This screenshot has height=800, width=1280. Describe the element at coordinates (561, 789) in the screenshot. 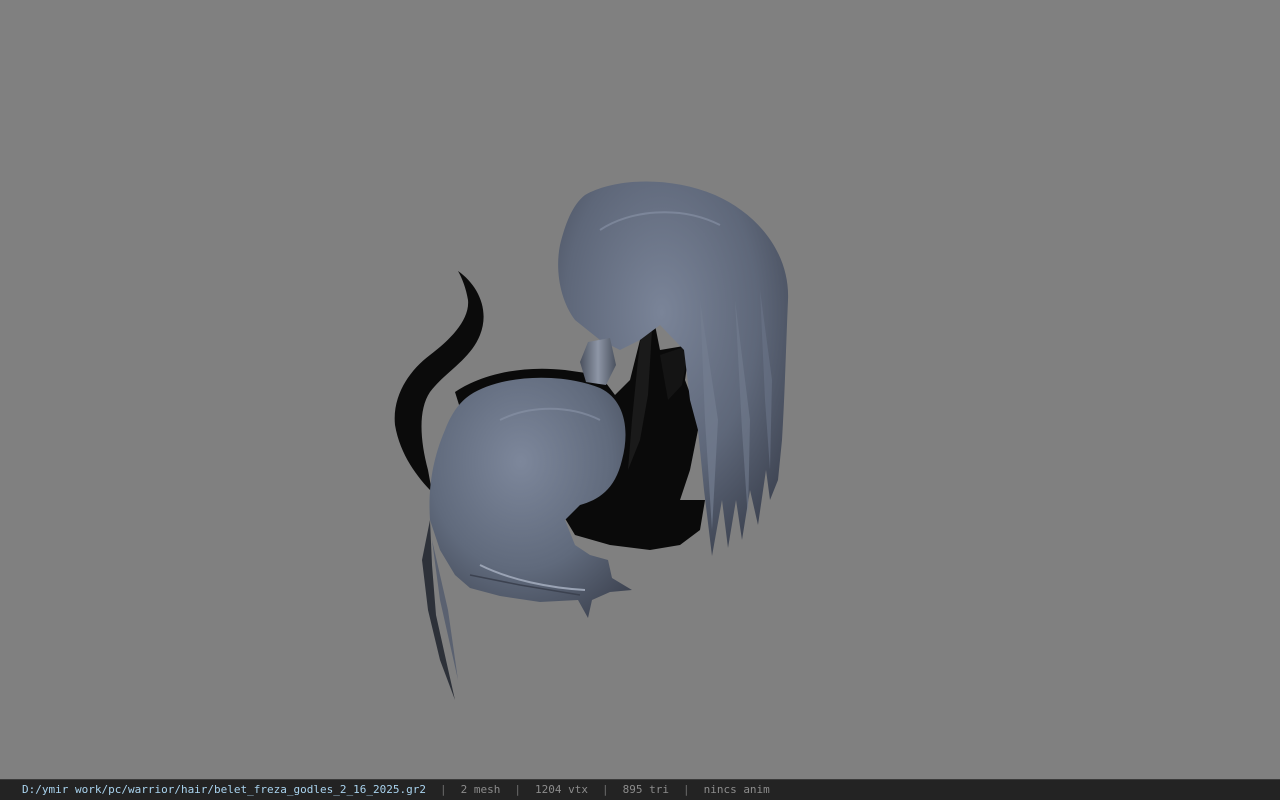

I see `status-vertex-count: 1204 vtx` at that location.